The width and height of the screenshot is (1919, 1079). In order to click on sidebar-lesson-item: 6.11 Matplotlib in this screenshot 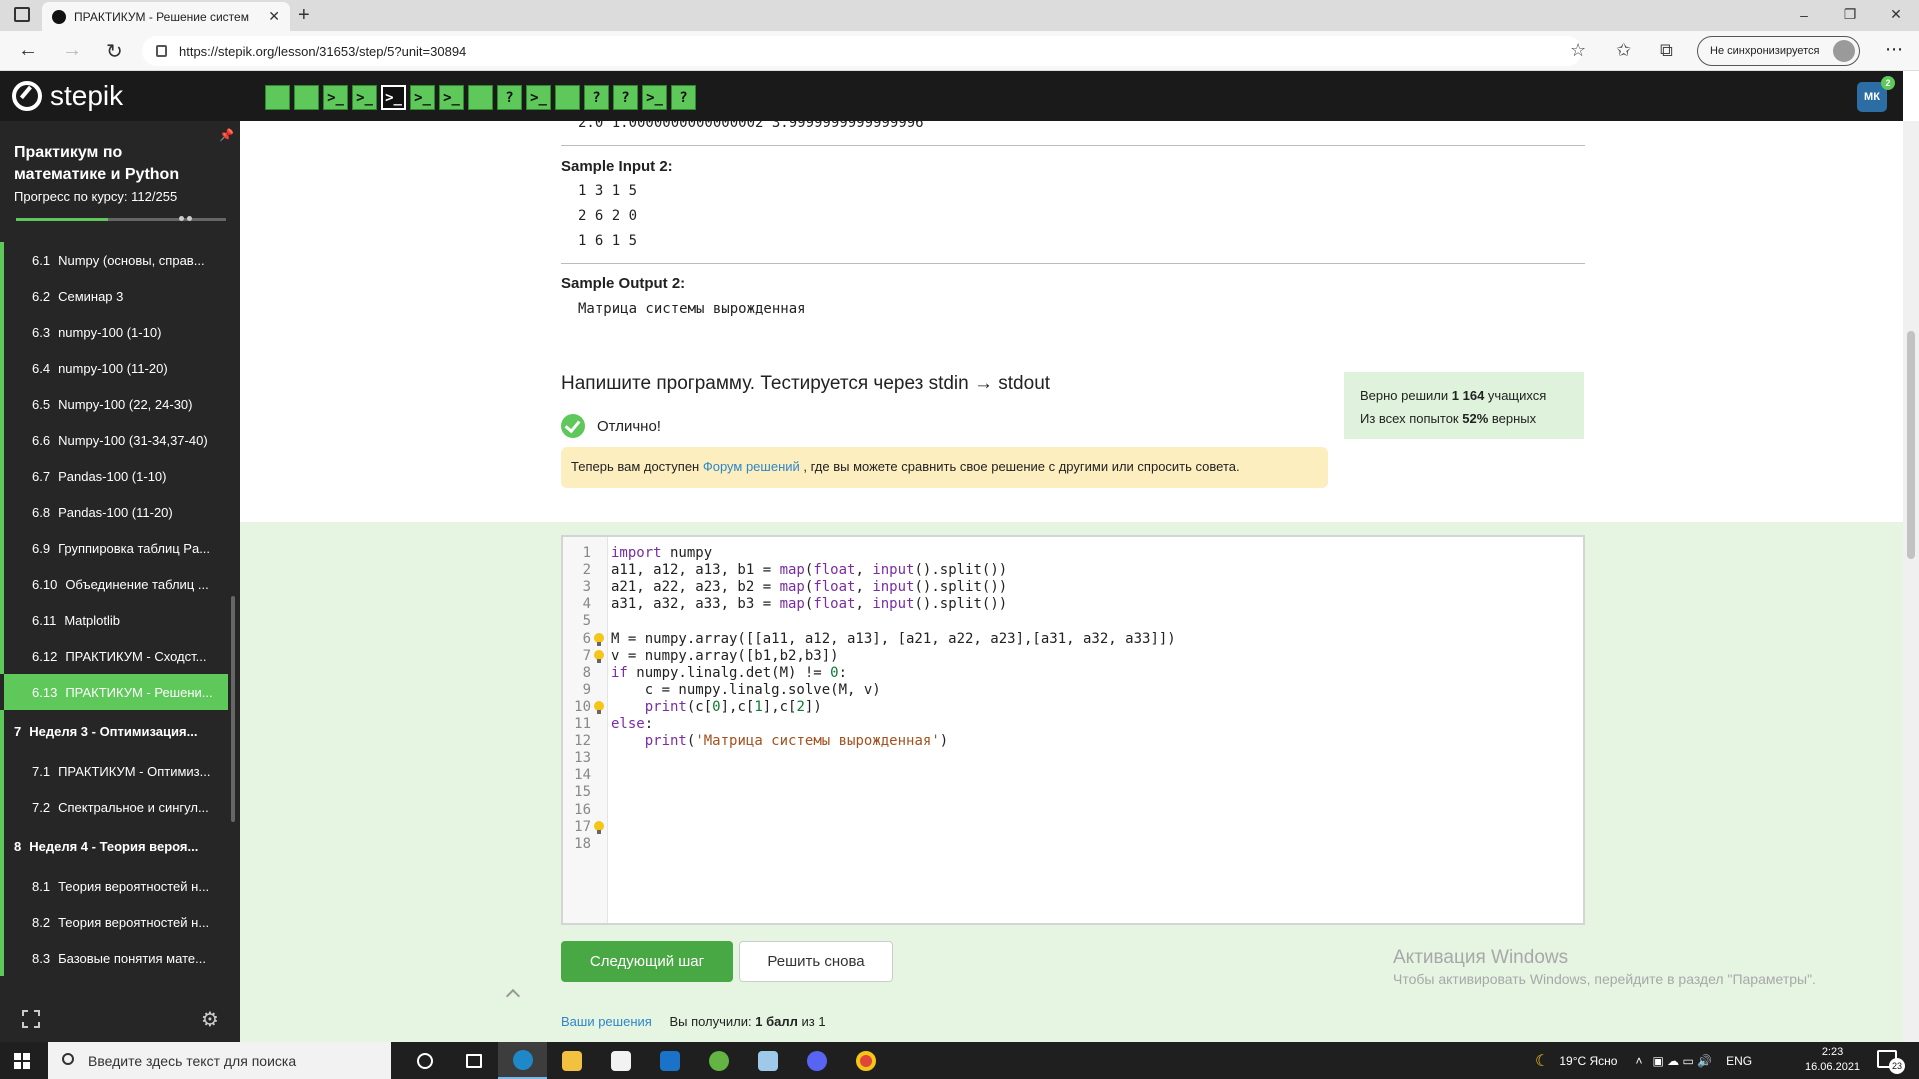, I will do `click(114, 620)`.